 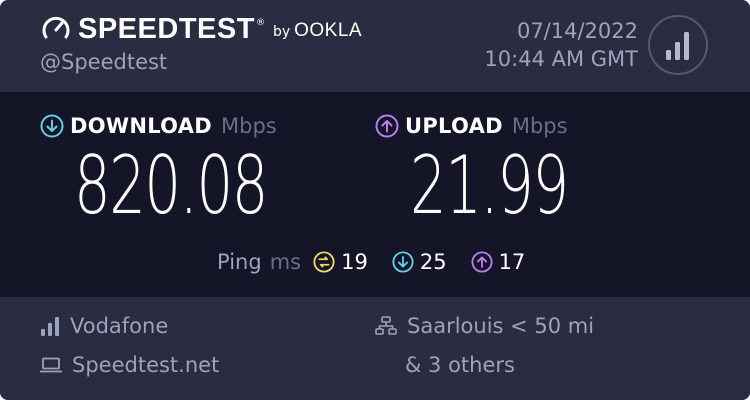 I want to click on twitter-handle: @Speedtest, so click(x=104, y=62).